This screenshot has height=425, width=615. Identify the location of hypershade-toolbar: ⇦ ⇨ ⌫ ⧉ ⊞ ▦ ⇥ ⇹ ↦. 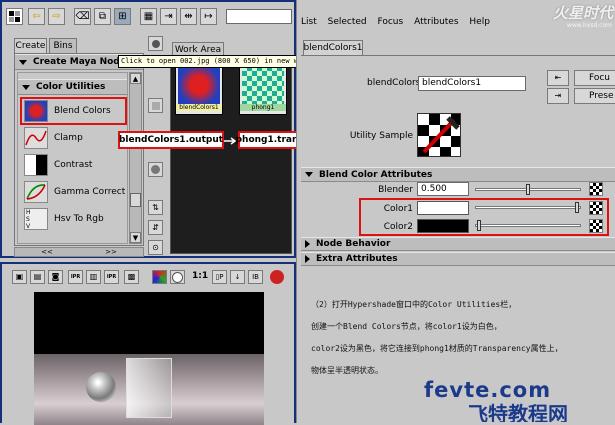
(149, 18).